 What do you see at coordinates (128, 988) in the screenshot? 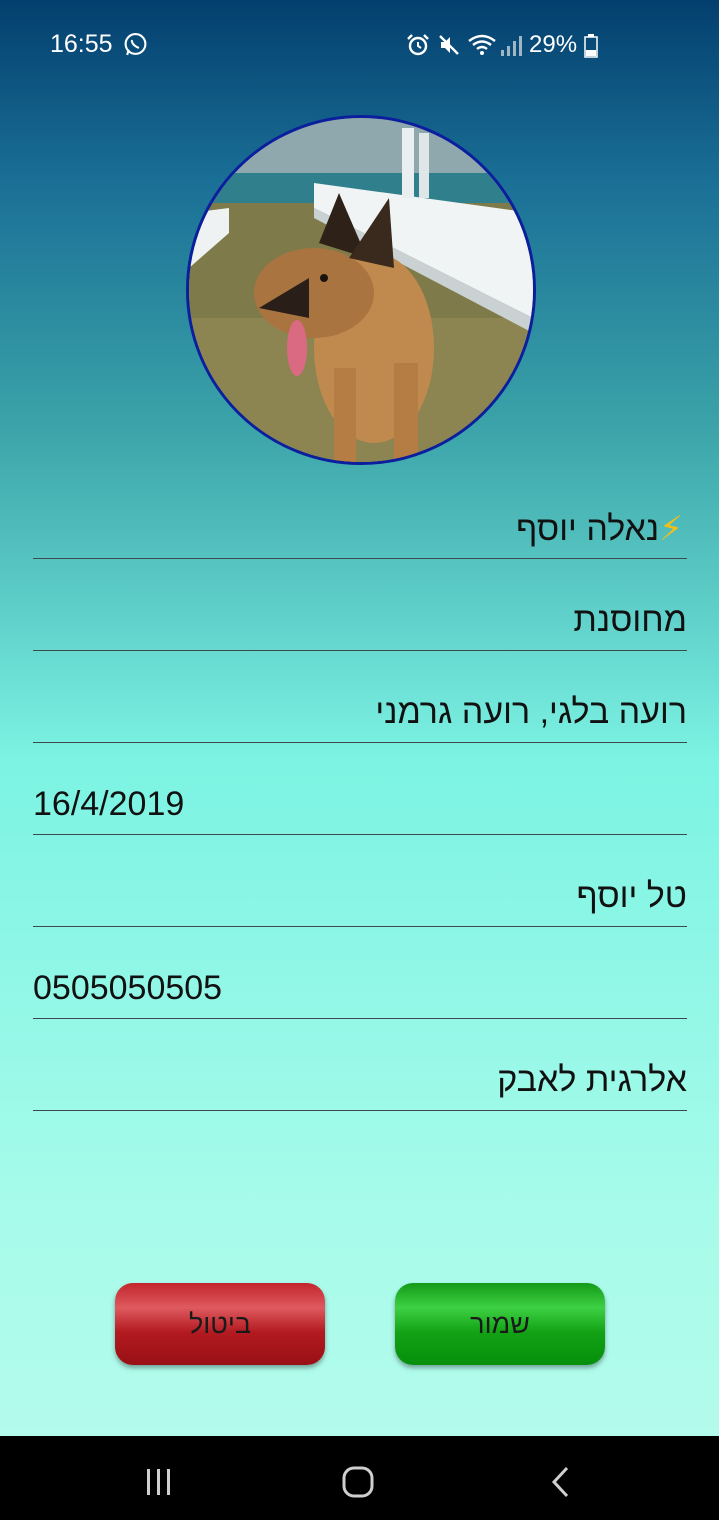
I see `phone-value: 0505050505` at bounding box center [128, 988].